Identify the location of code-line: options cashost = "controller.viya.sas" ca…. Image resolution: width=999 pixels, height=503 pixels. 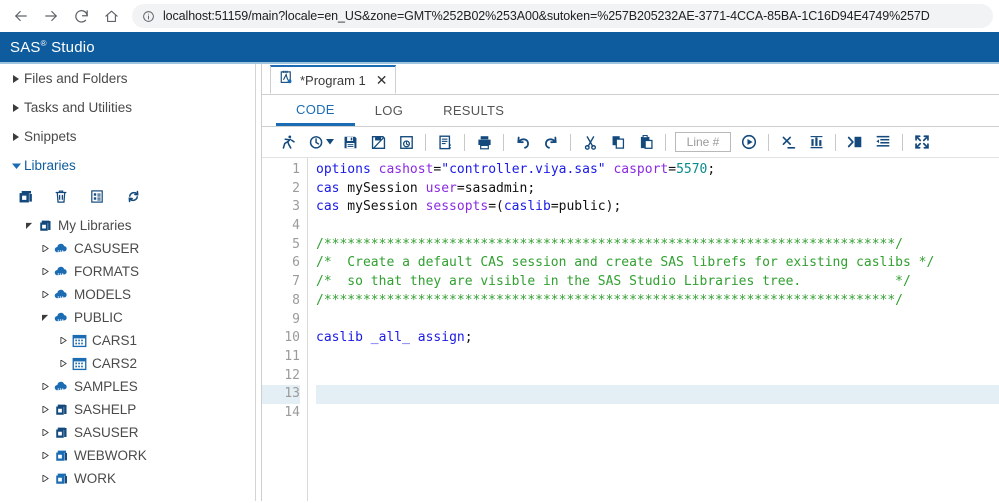
(657, 170).